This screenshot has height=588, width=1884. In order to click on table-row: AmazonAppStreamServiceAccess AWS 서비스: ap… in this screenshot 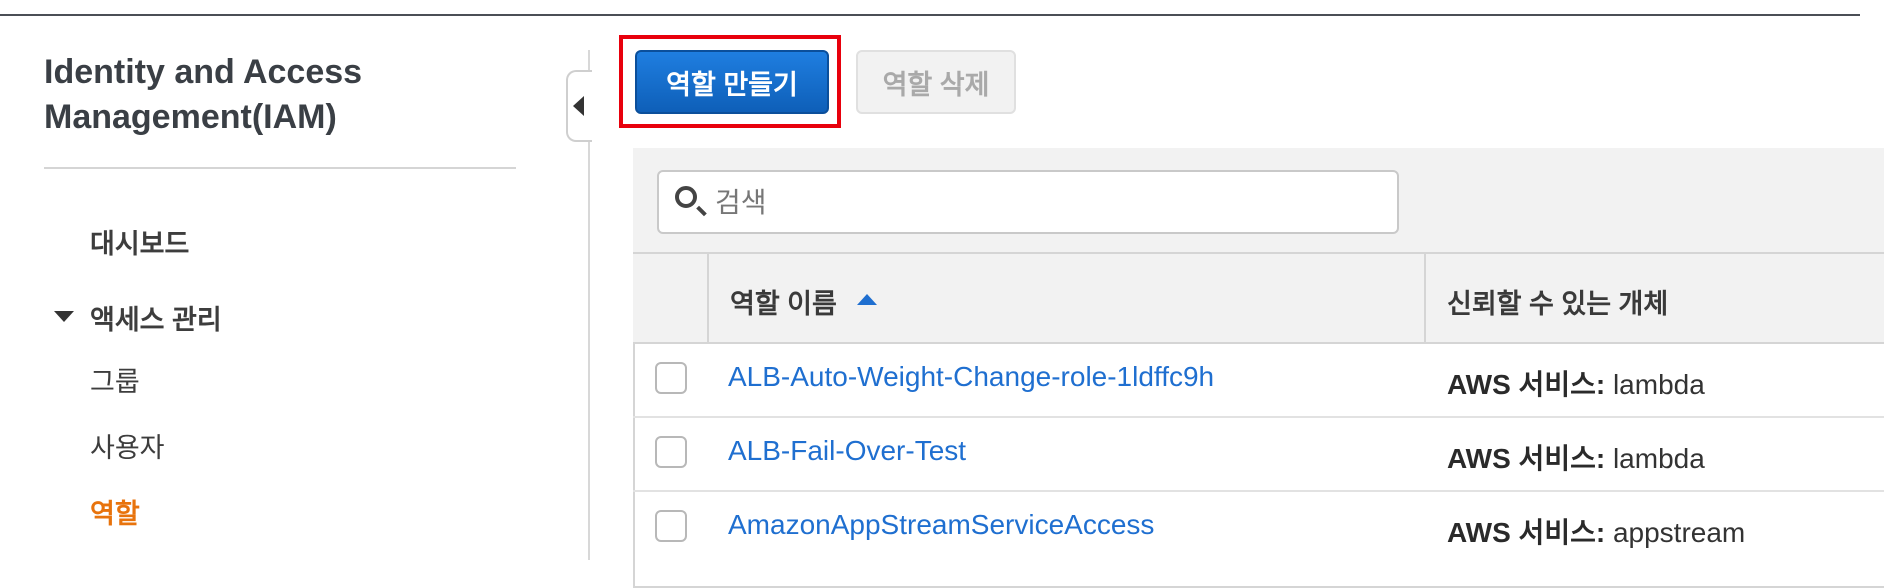, I will do `click(1258, 529)`.